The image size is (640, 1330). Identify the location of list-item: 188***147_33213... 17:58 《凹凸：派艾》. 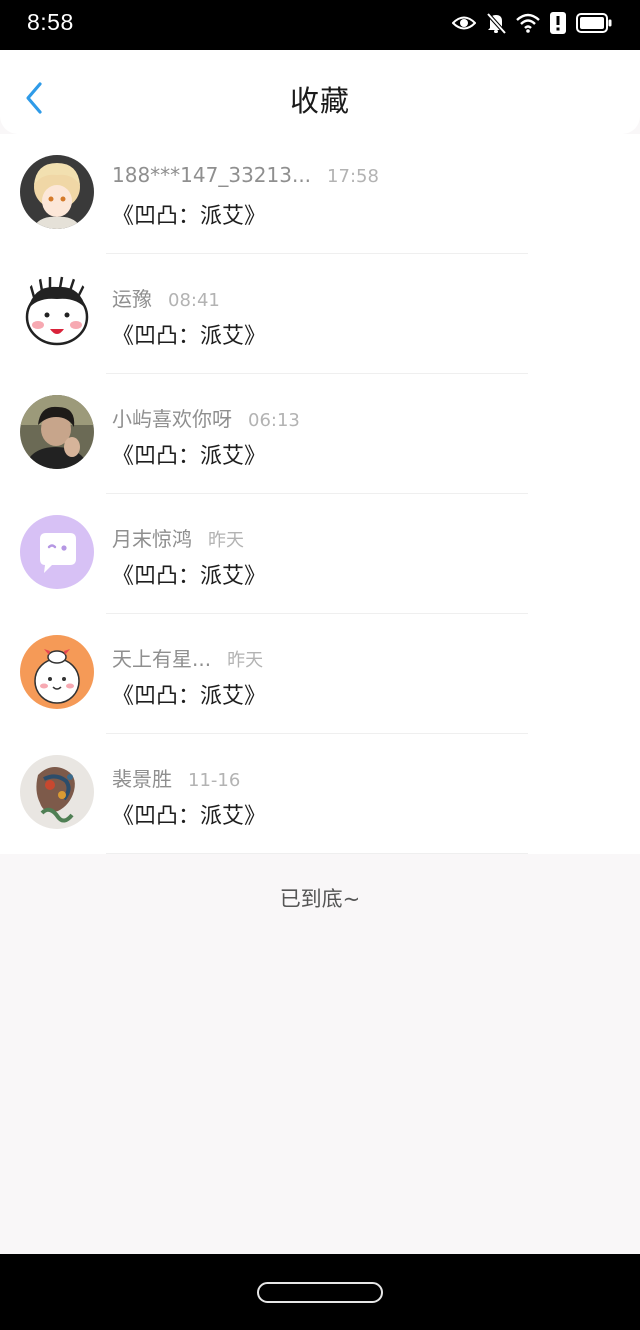
(320, 194).